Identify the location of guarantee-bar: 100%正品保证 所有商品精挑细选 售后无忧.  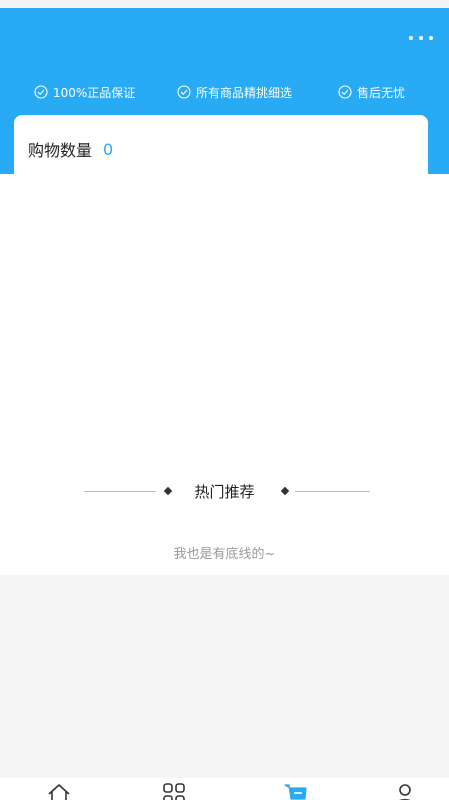
(224, 92).